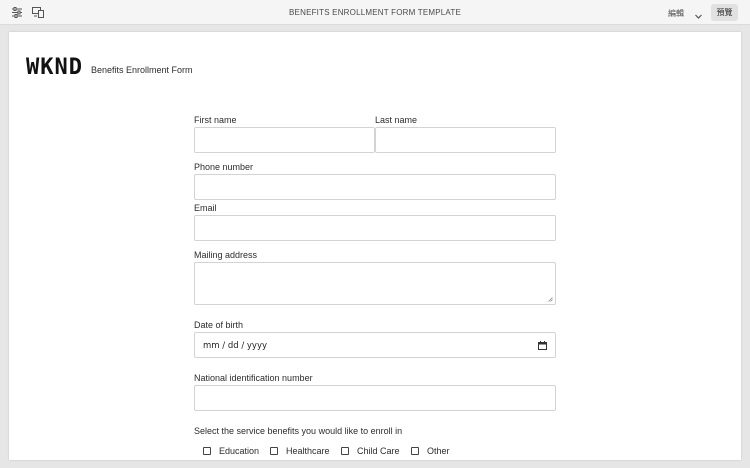 This screenshot has width=750, height=468. What do you see at coordinates (235, 346) in the screenshot?
I see `date-placeholder: mm / dd / yyyy` at bounding box center [235, 346].